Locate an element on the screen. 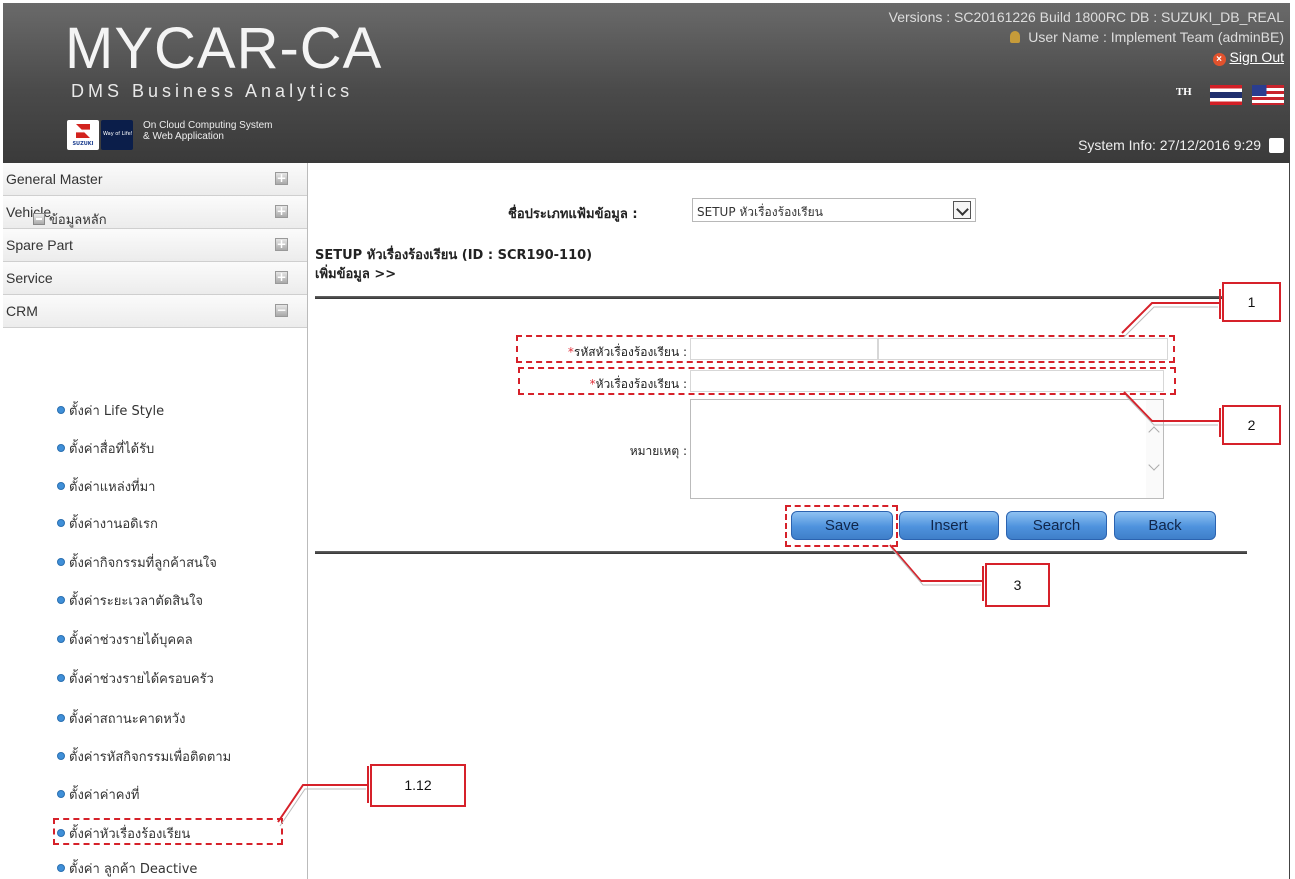  annotation-label-1-12: 1.12 is located at coordinates (418, 785).